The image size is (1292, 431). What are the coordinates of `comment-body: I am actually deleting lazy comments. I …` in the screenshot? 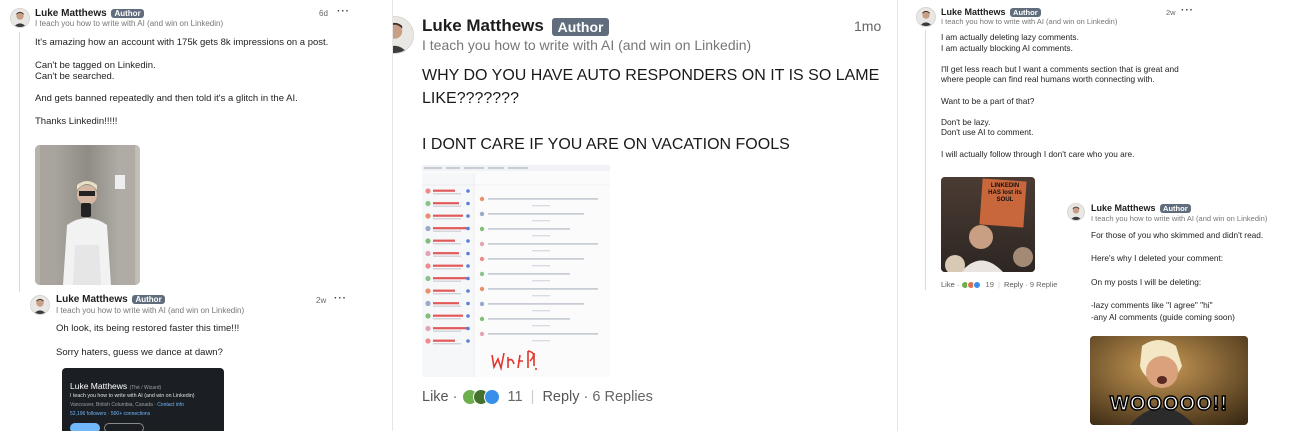 It's located at (1060, 95).